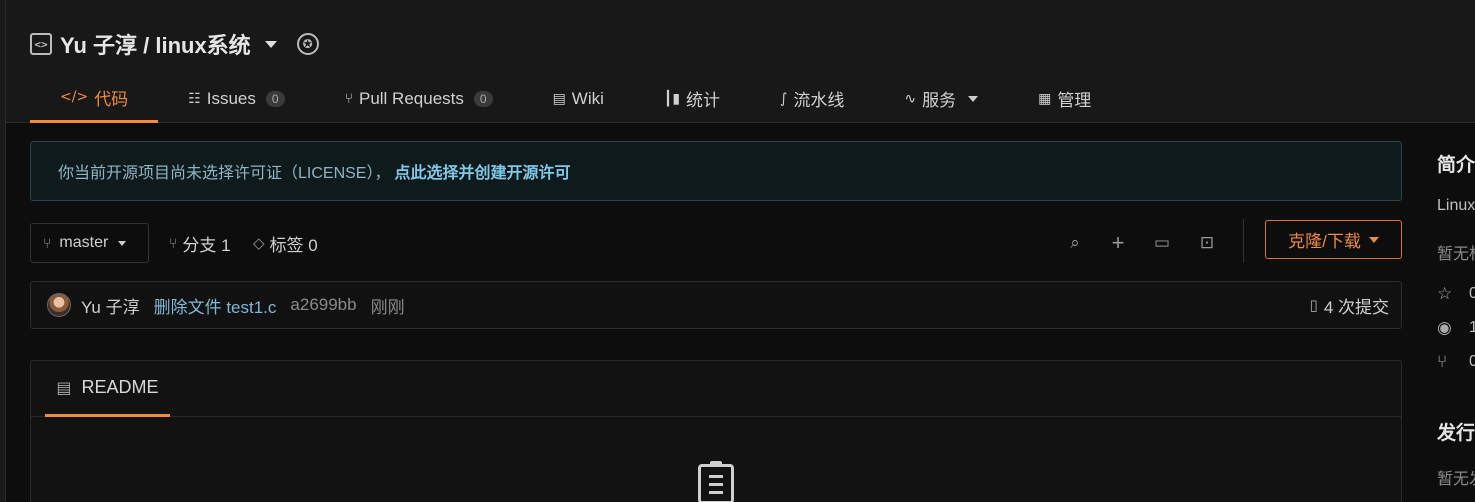 This screenshot has height=502, width=1475. What do you see at coordinates (1075, 243) in the screenshot?
I see `search-icon: ⌕` at bounding box center [1075, 243].